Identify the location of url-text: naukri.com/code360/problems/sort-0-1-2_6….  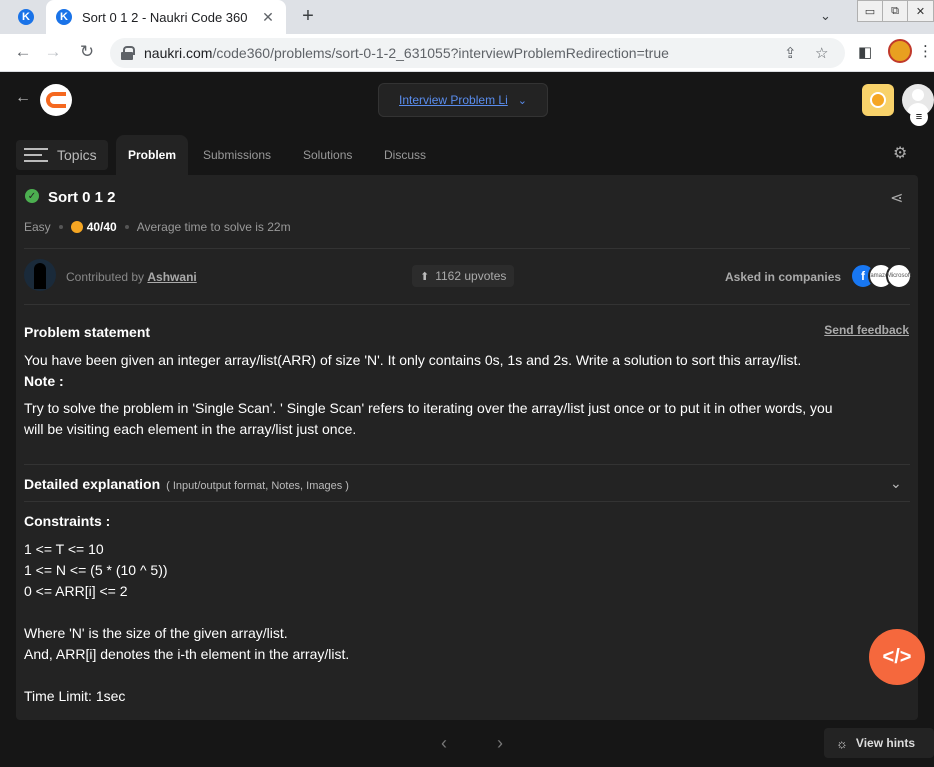
(406, 53).